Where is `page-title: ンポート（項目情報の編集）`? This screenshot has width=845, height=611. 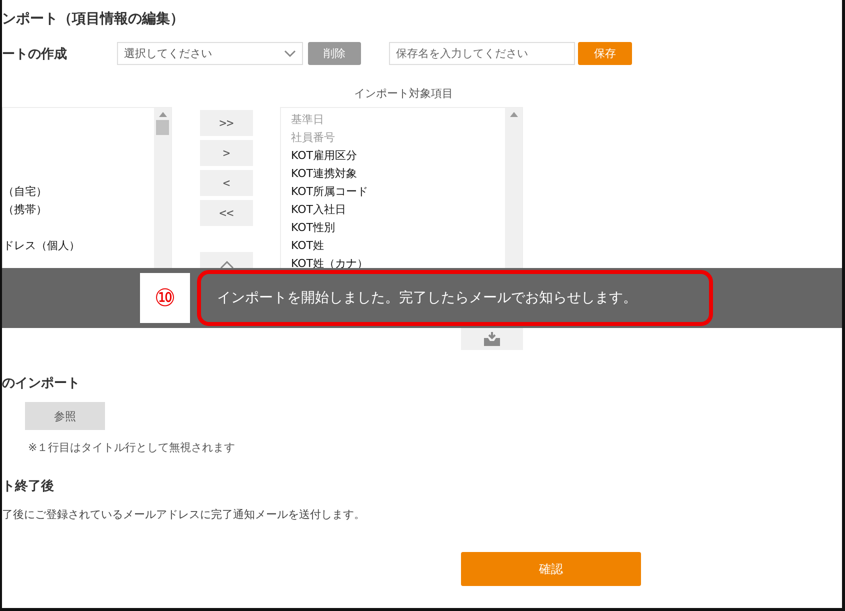
page-title: ンポート（項目情報の編集） is located at coordinates (93, 19).